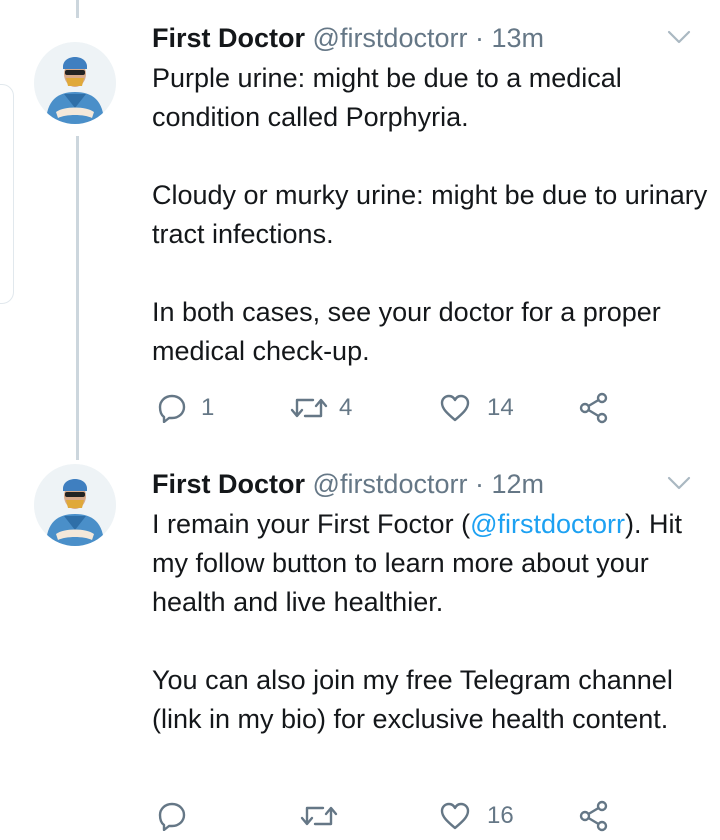 This screenshot has height=840, width=720. What do you see at coordinates (360, 816) in the screenshot?
I see `tweet-actions: 16` at bounding box center [360, 816].